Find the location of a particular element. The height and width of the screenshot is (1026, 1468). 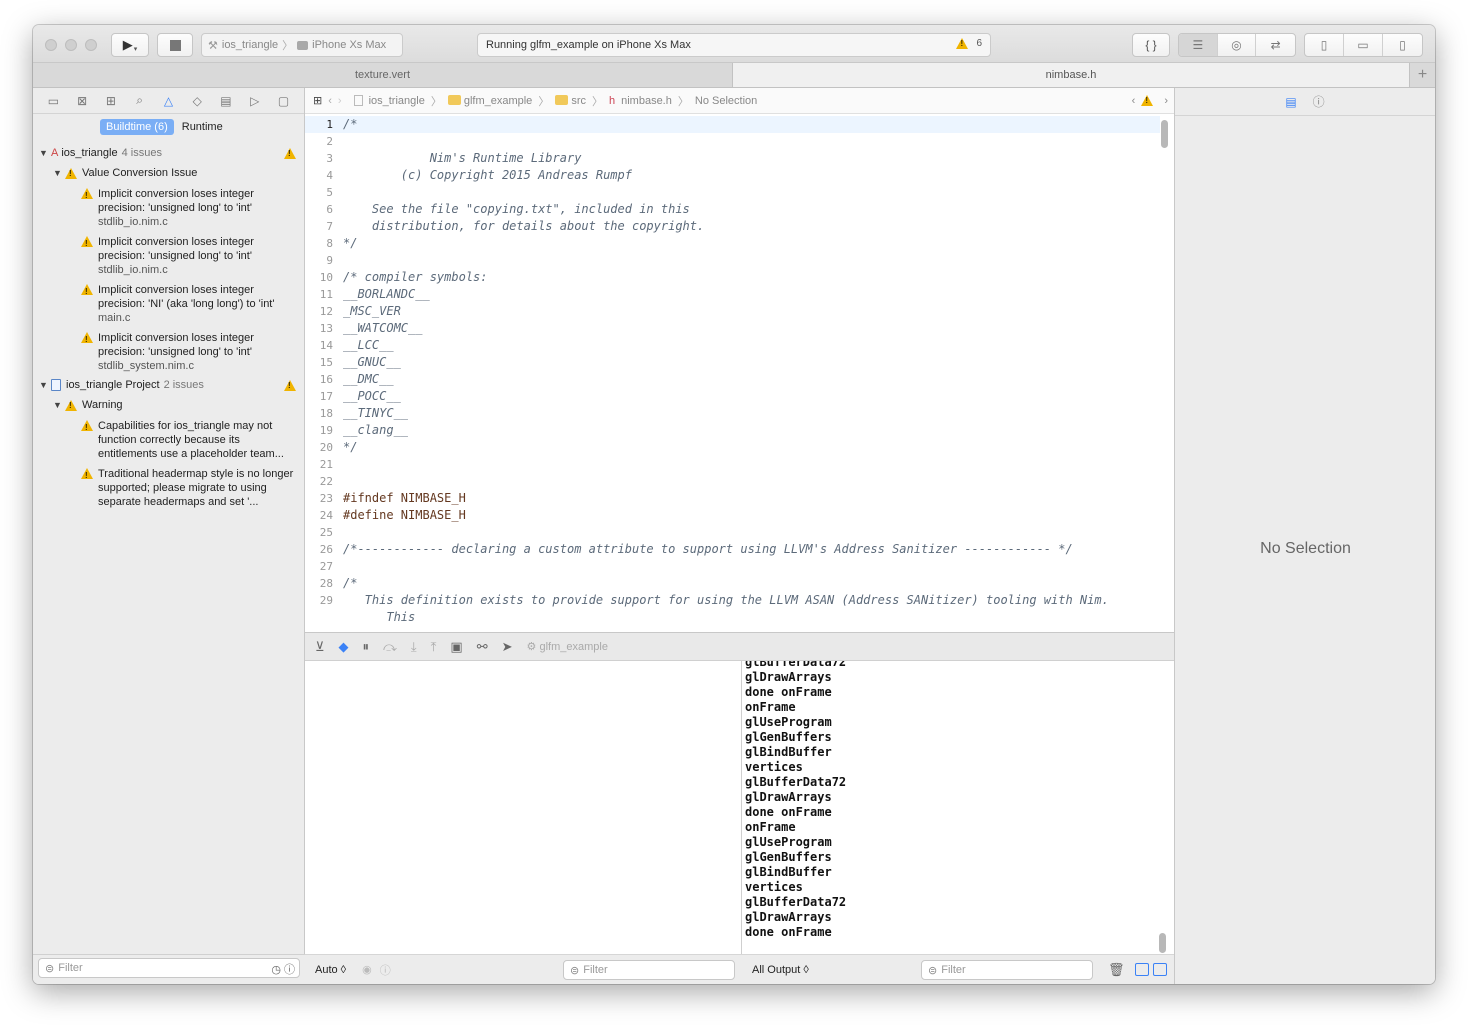

scheme-selector: ⚒ ios_triangle 〉 iPhone Xs Max is located at coordinates (302, 45).